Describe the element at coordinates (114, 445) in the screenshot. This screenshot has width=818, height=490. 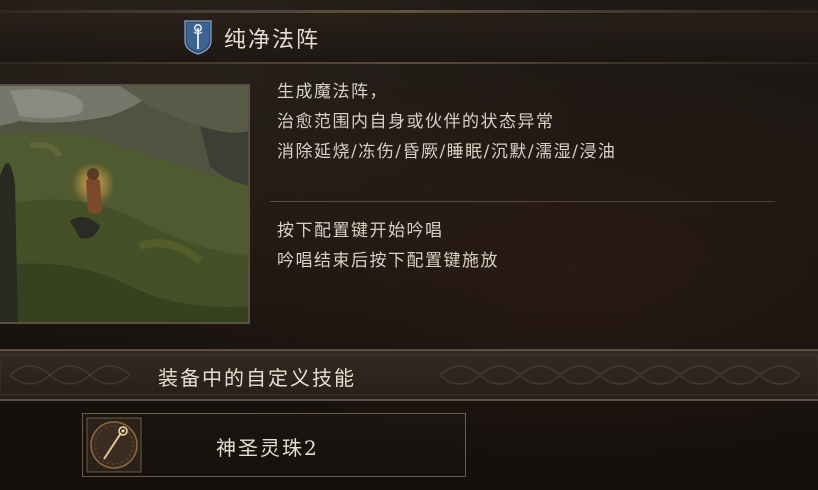
I see `holy-orb-staff-icon` at that location.